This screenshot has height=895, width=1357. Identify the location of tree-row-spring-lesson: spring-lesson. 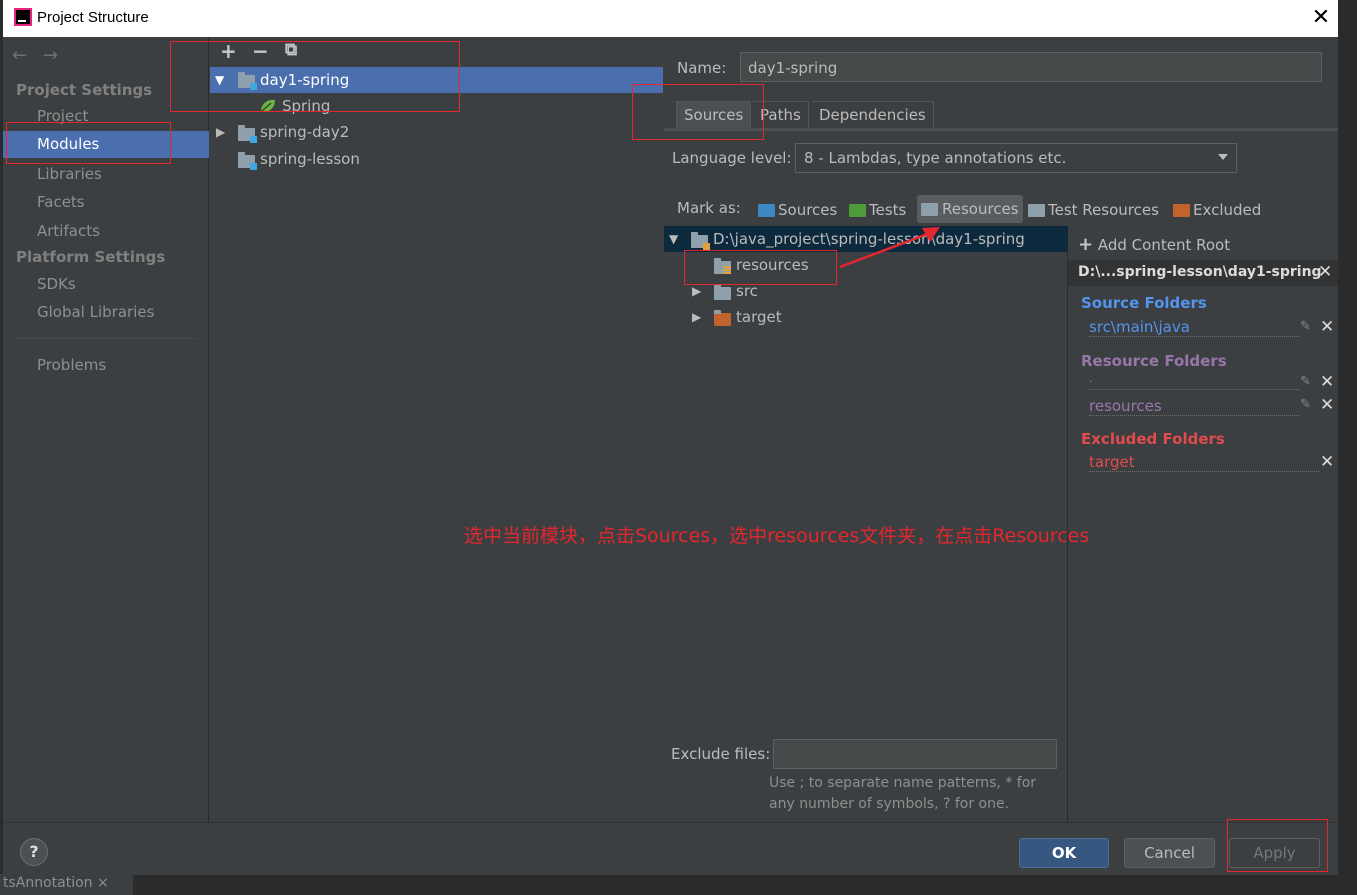
(436, 159).